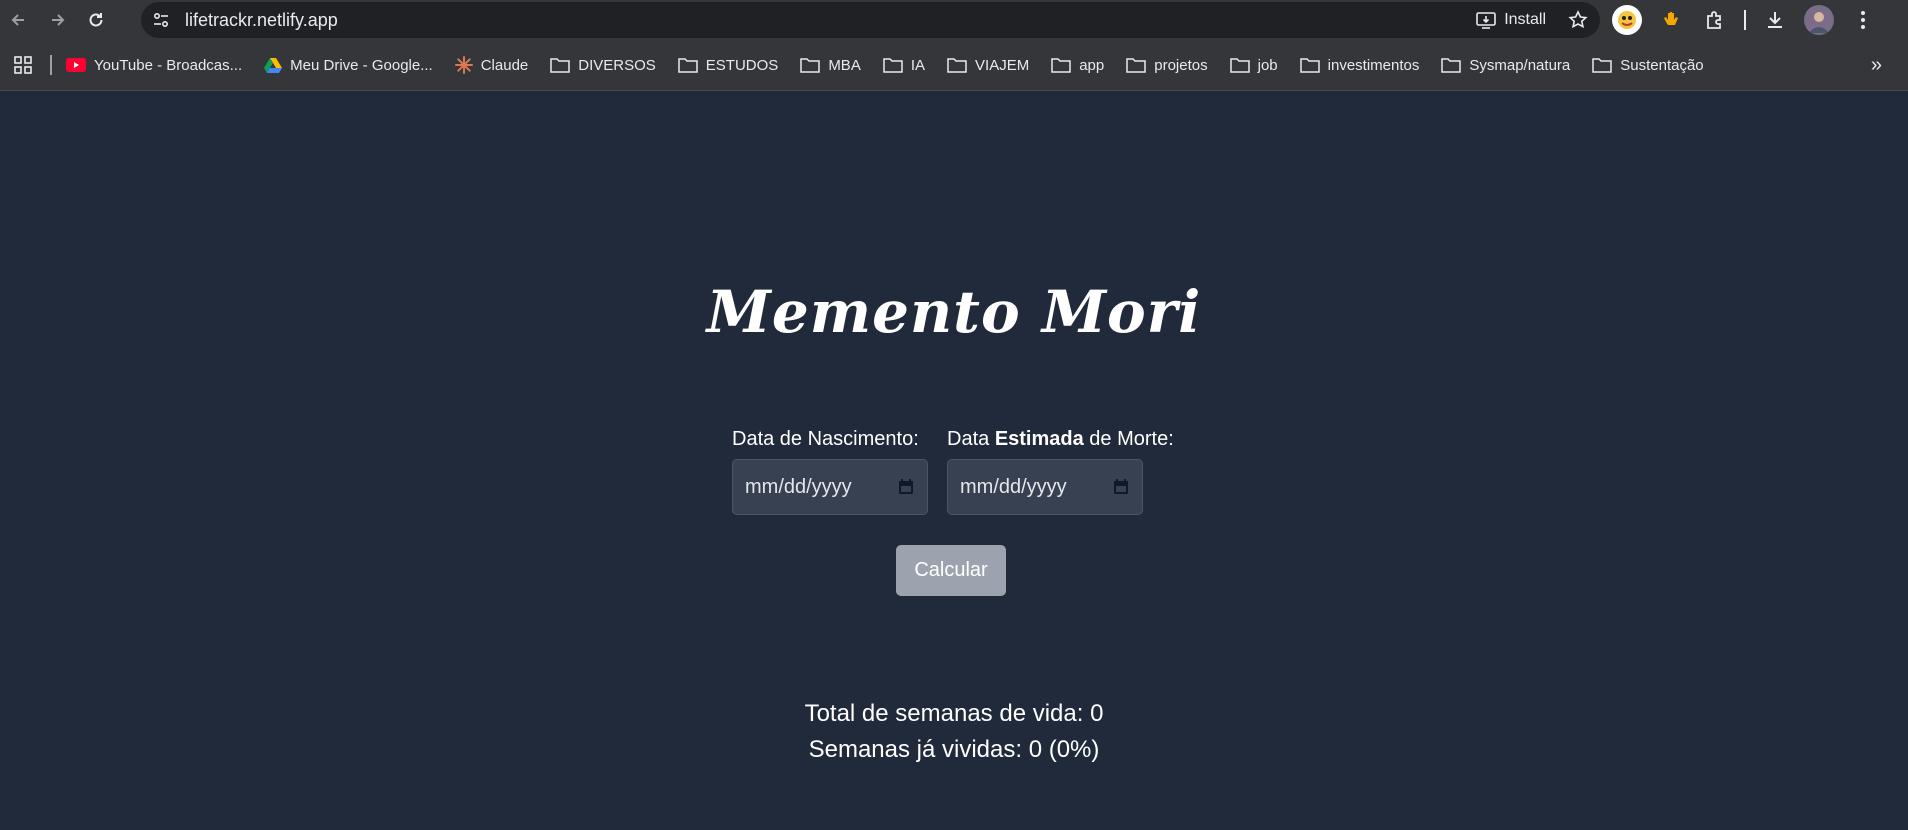 Image resolution: width=1908 pixels, height=830 pixels. Describe the element at coordinates (1819, 20) in the screenshot. I see `profile-avatar-icon` at that location.